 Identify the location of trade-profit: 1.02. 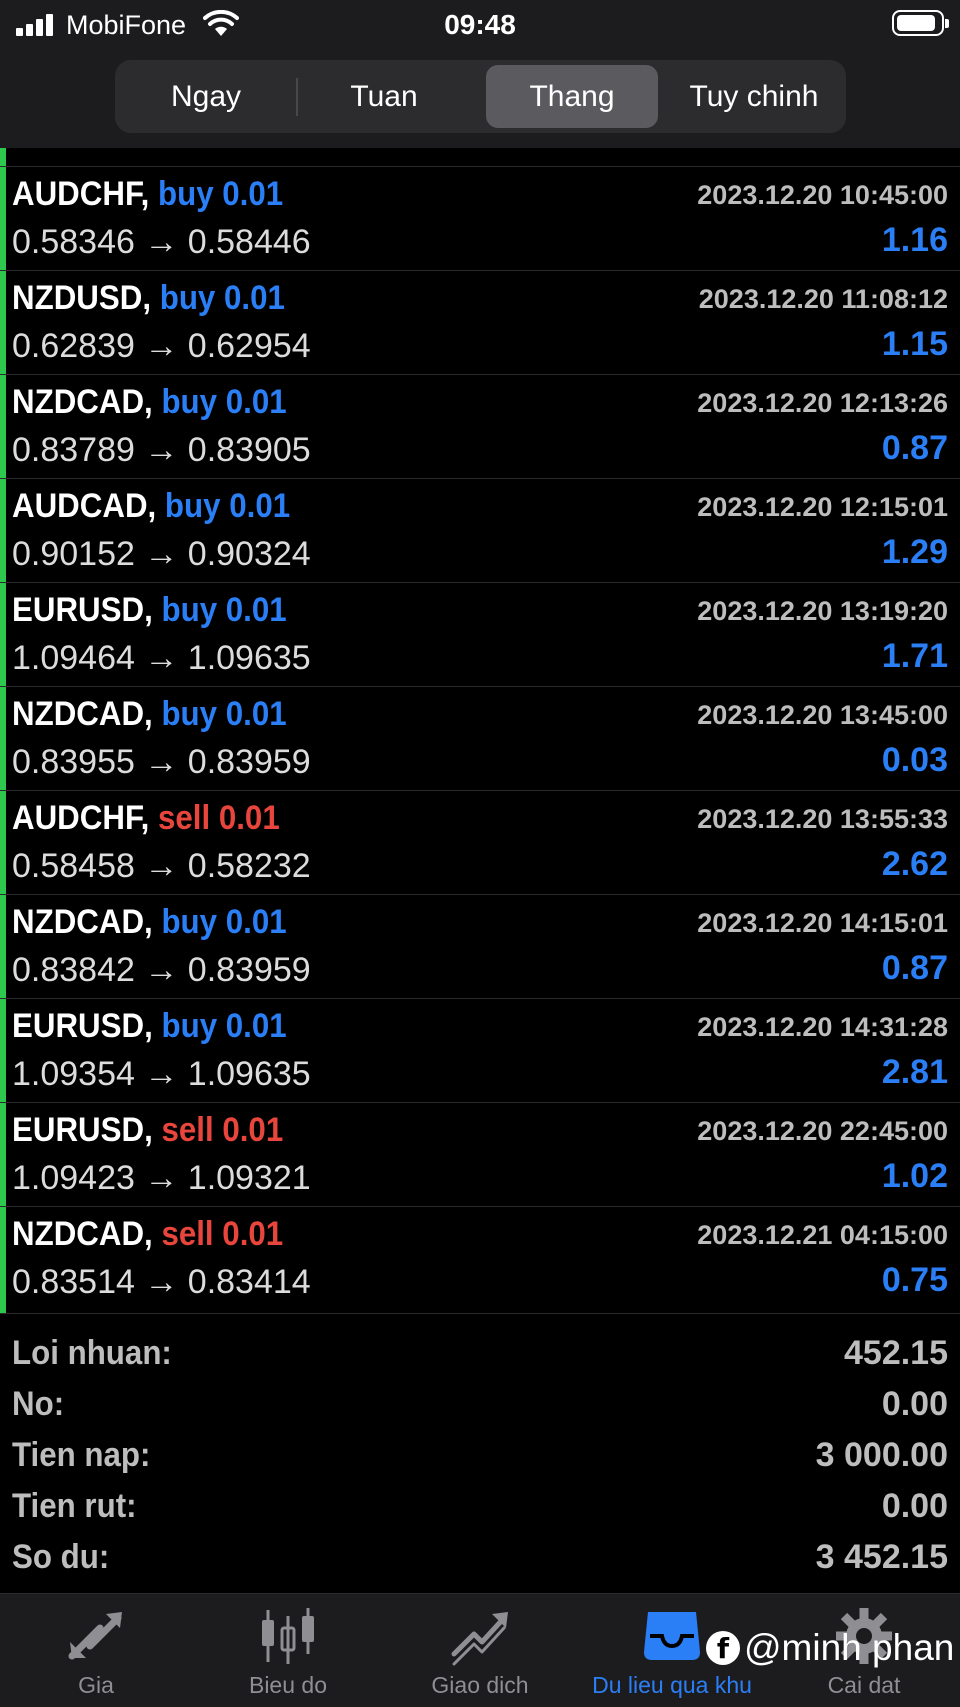
(914, 1176).